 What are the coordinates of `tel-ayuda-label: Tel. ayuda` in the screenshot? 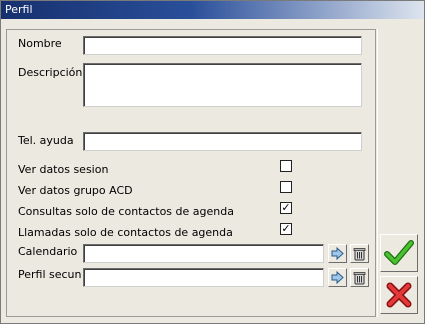 It's located at (46, 140).